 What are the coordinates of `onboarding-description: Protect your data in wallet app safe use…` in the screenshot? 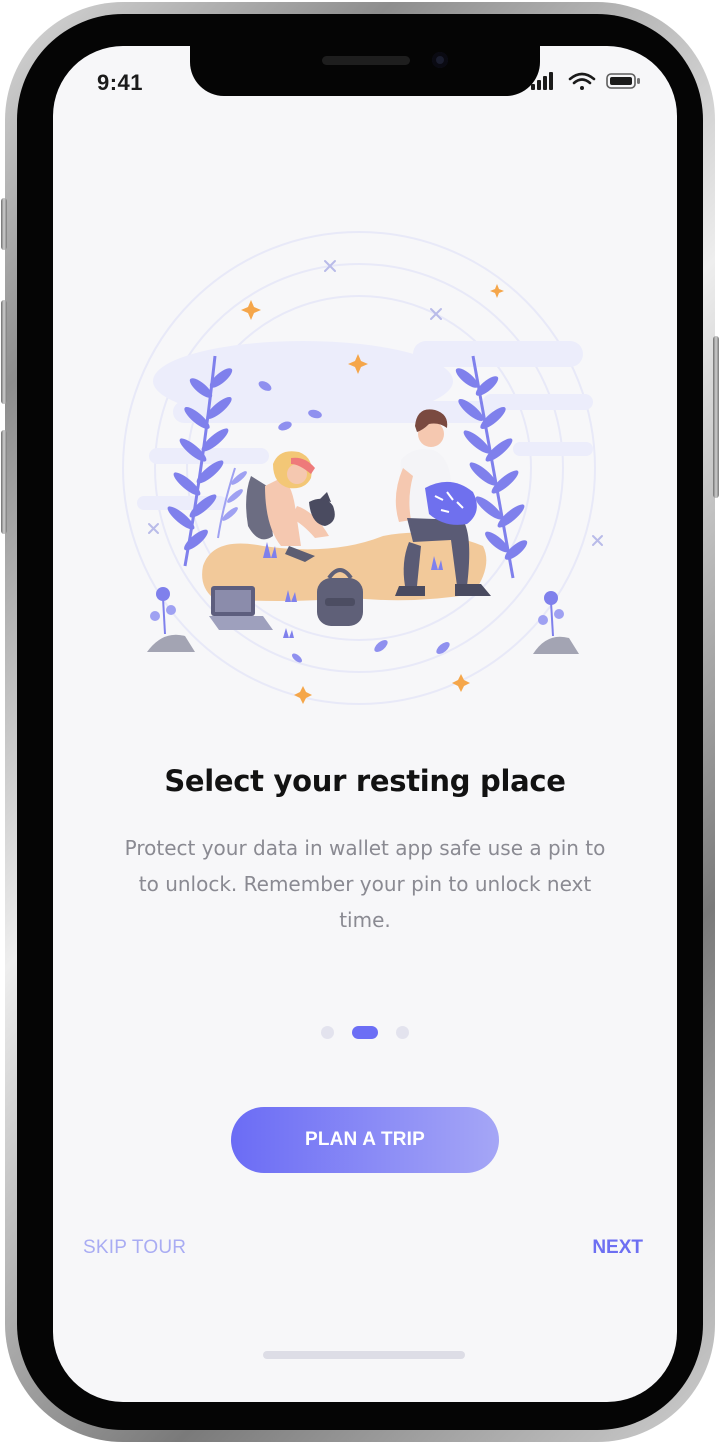 It's located at (365, 884).